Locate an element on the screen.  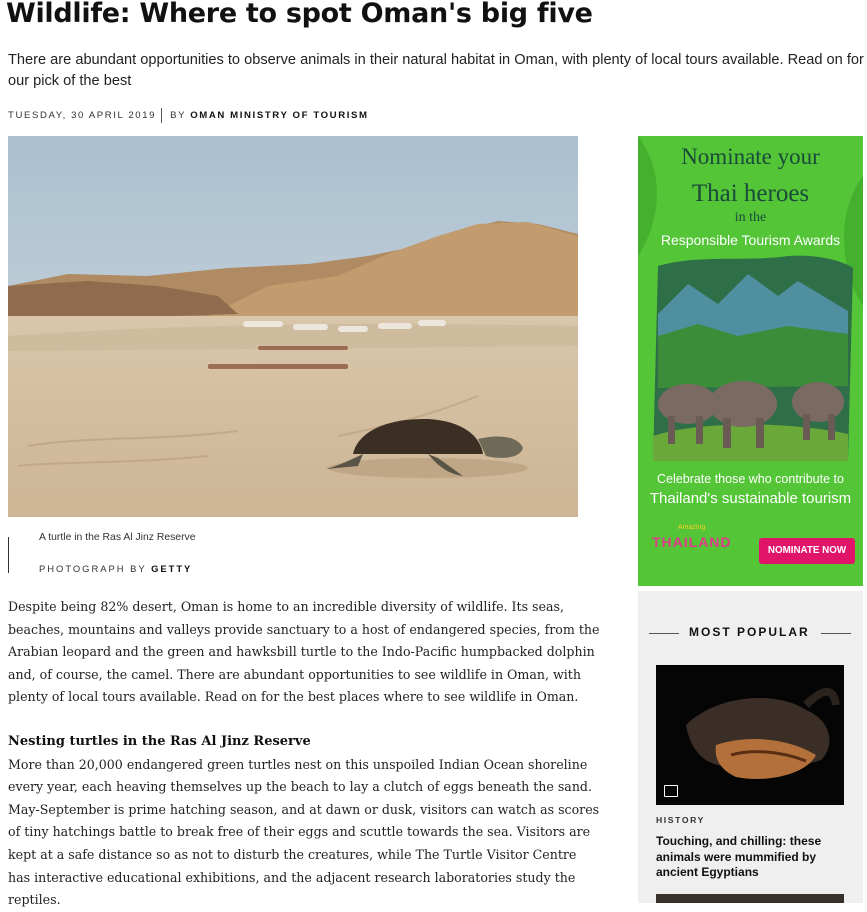
gallery-icon is located at coordinates (671, 791).